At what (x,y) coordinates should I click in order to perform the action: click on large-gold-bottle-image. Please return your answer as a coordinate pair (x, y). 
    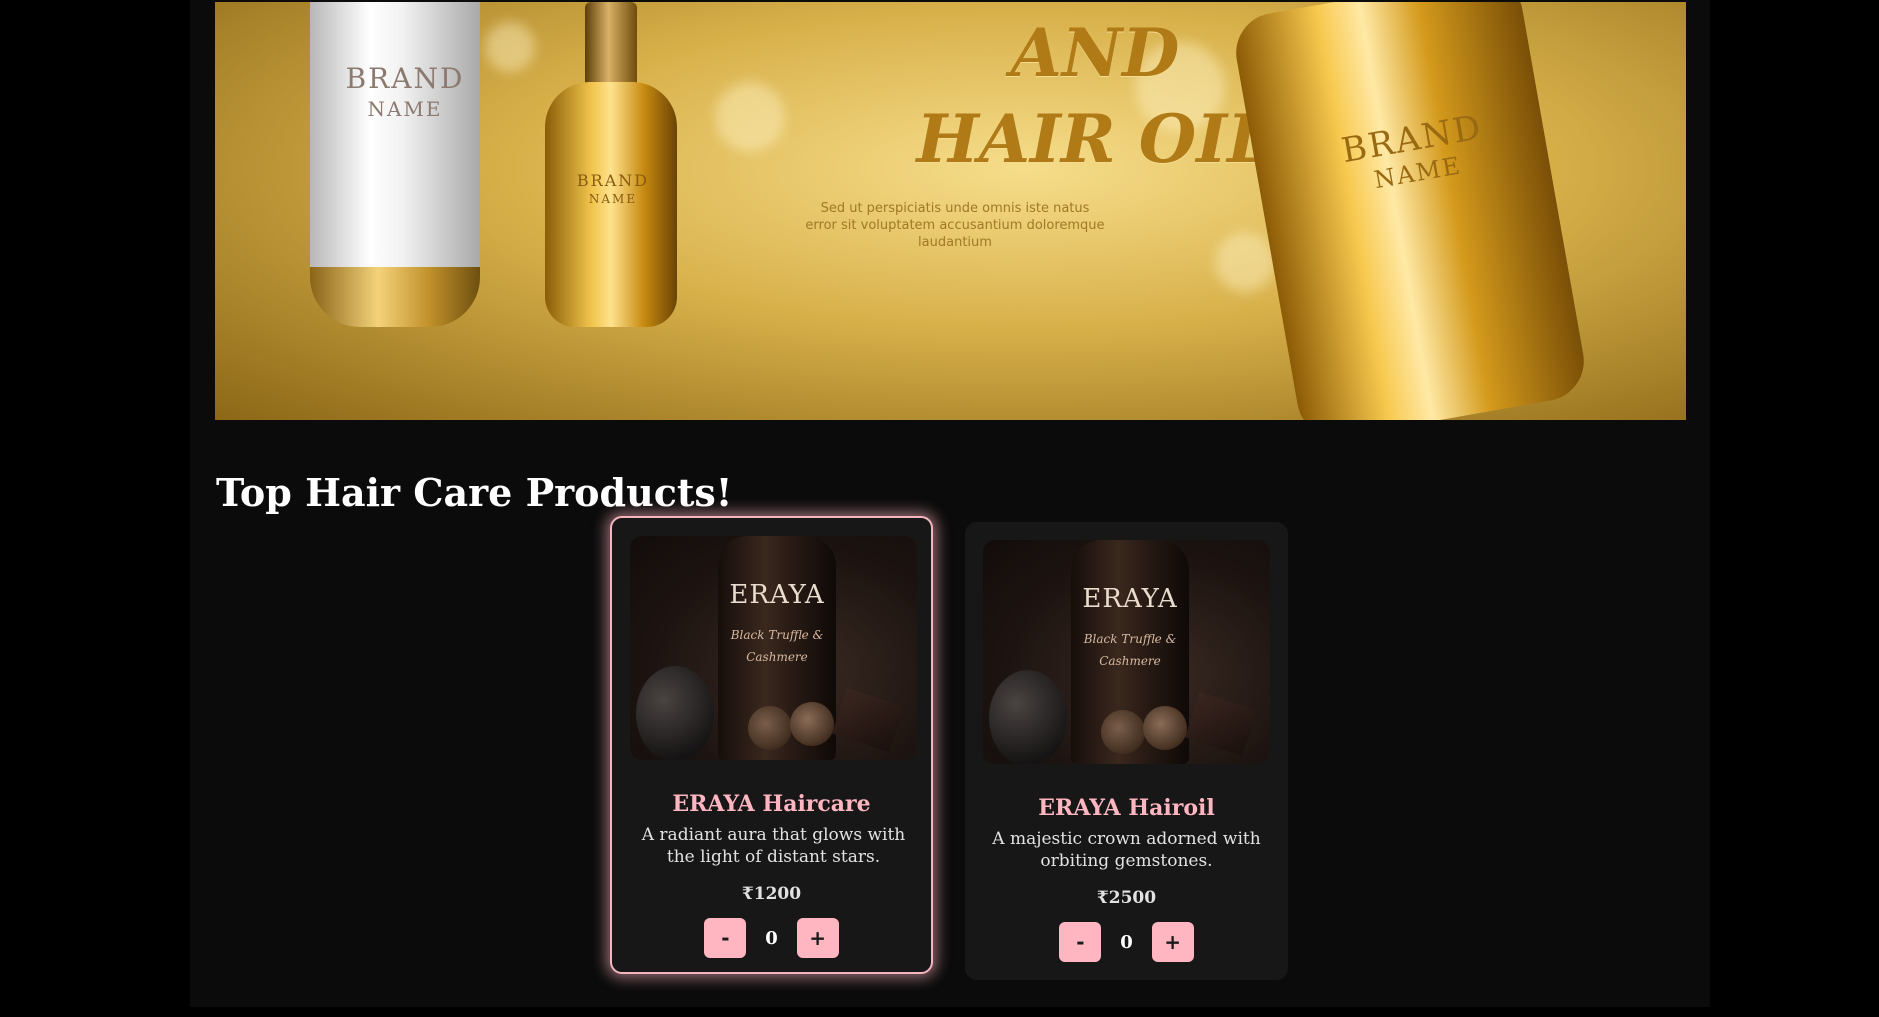
    Looking at the image, I should click on (1410, 211).